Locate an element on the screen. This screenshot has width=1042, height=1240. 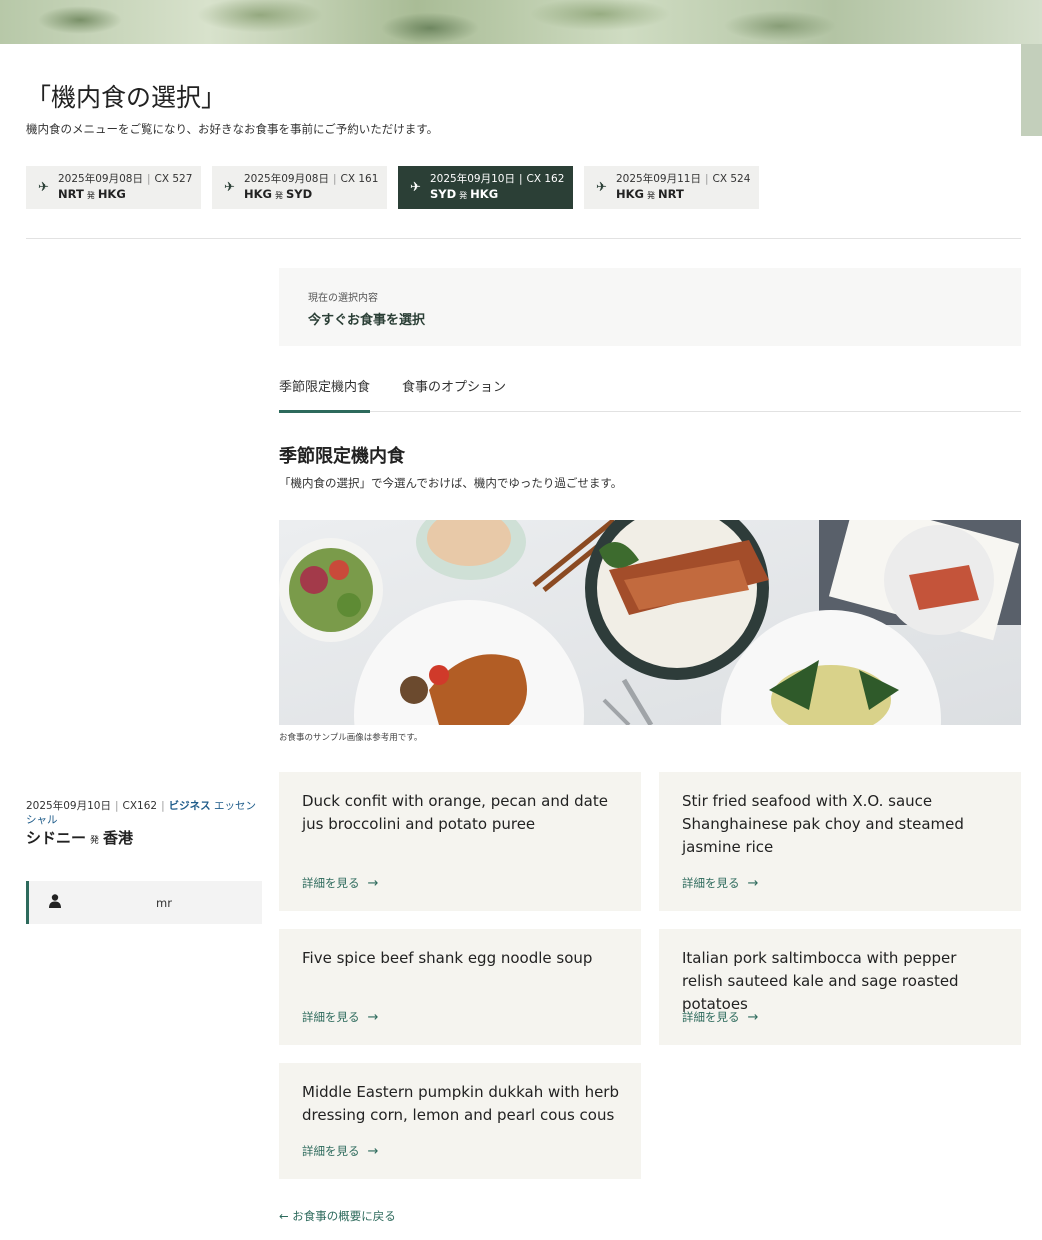
sidebar-date: 2025年09月10日 is located at coordinates (68, 806).